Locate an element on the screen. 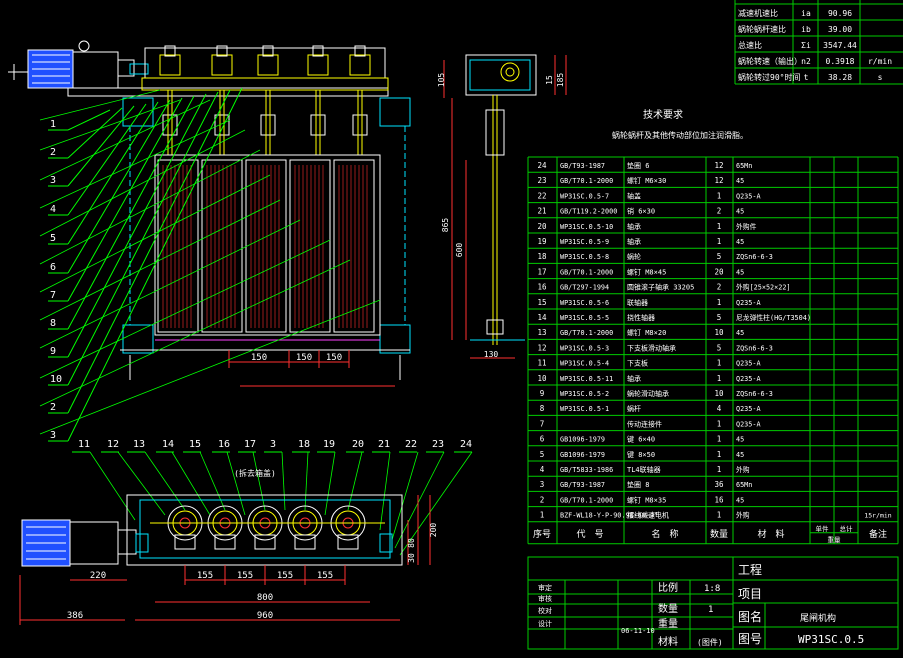 This screenshot has height=658, width=903. tb-qty-label: 数量 is located at coordinates (668, 608).